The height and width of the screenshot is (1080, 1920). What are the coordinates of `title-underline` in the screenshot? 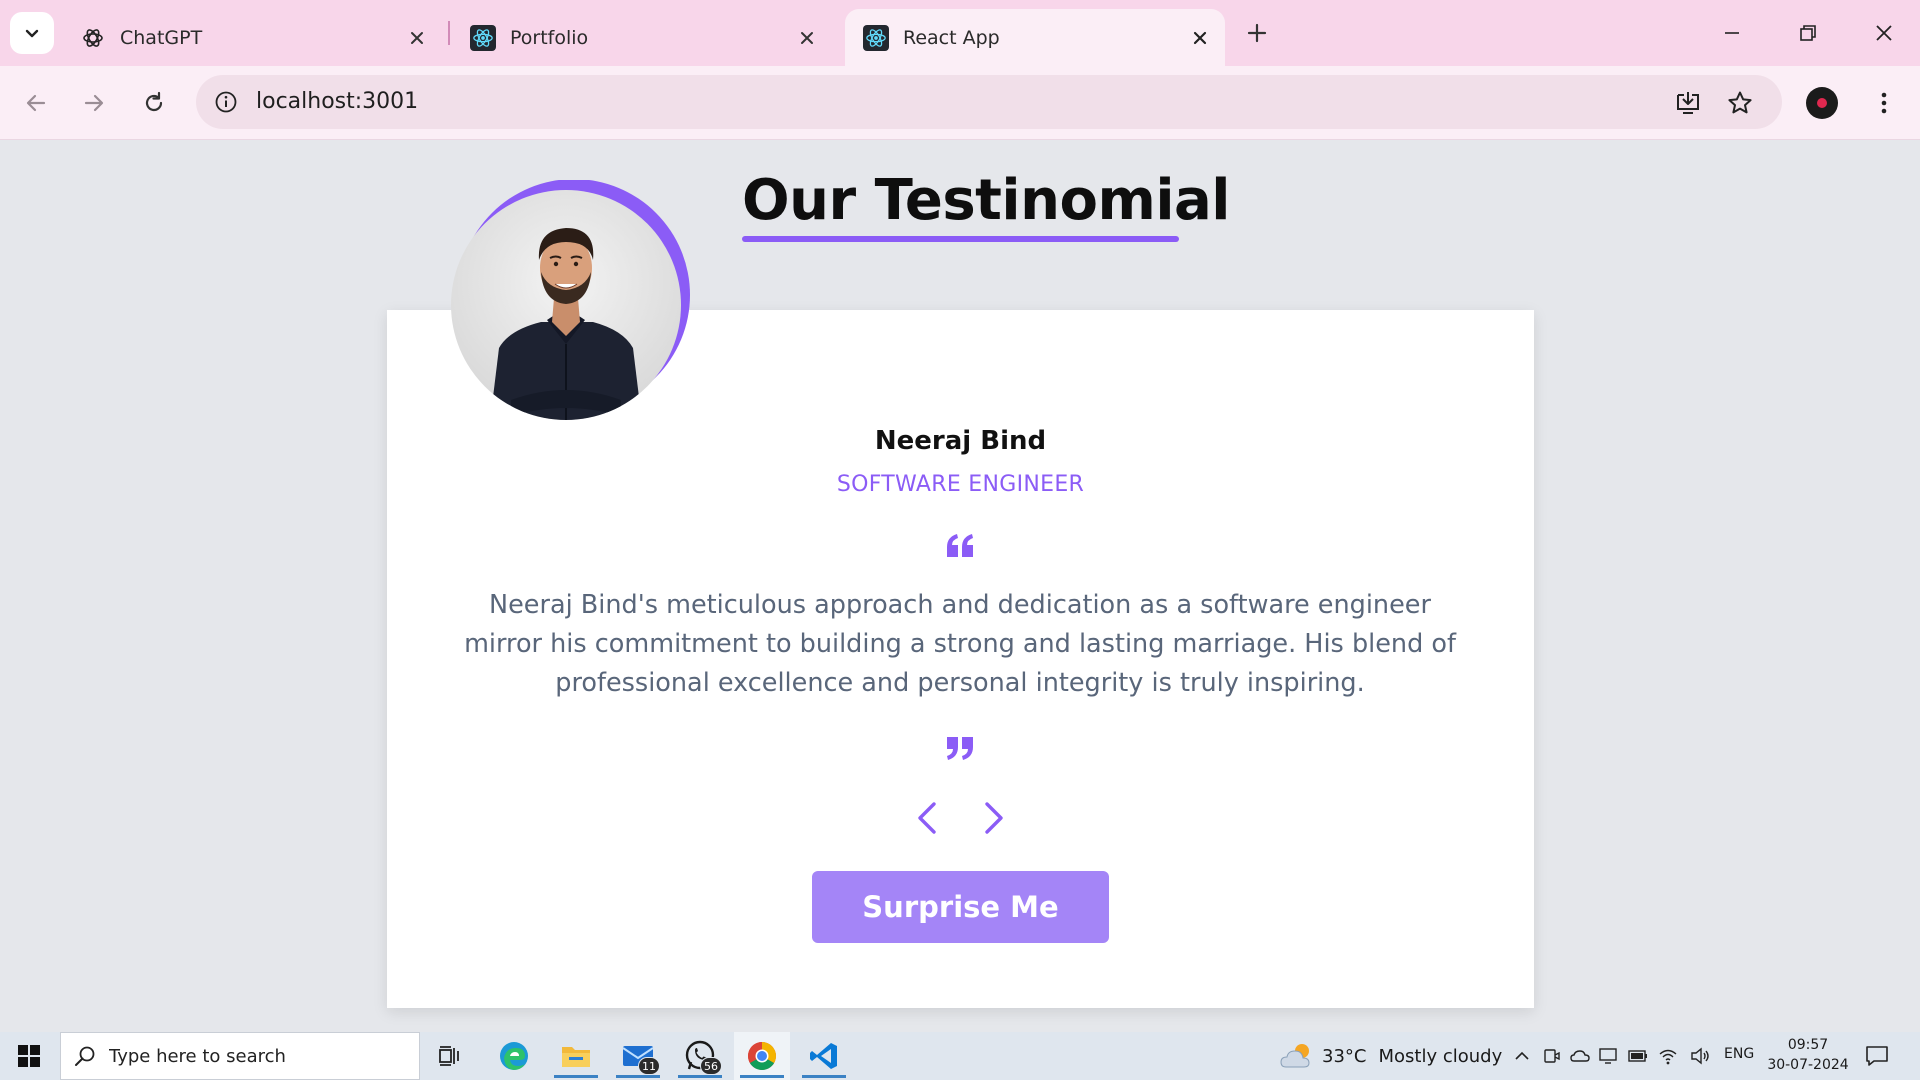 It's located at (960, 239).